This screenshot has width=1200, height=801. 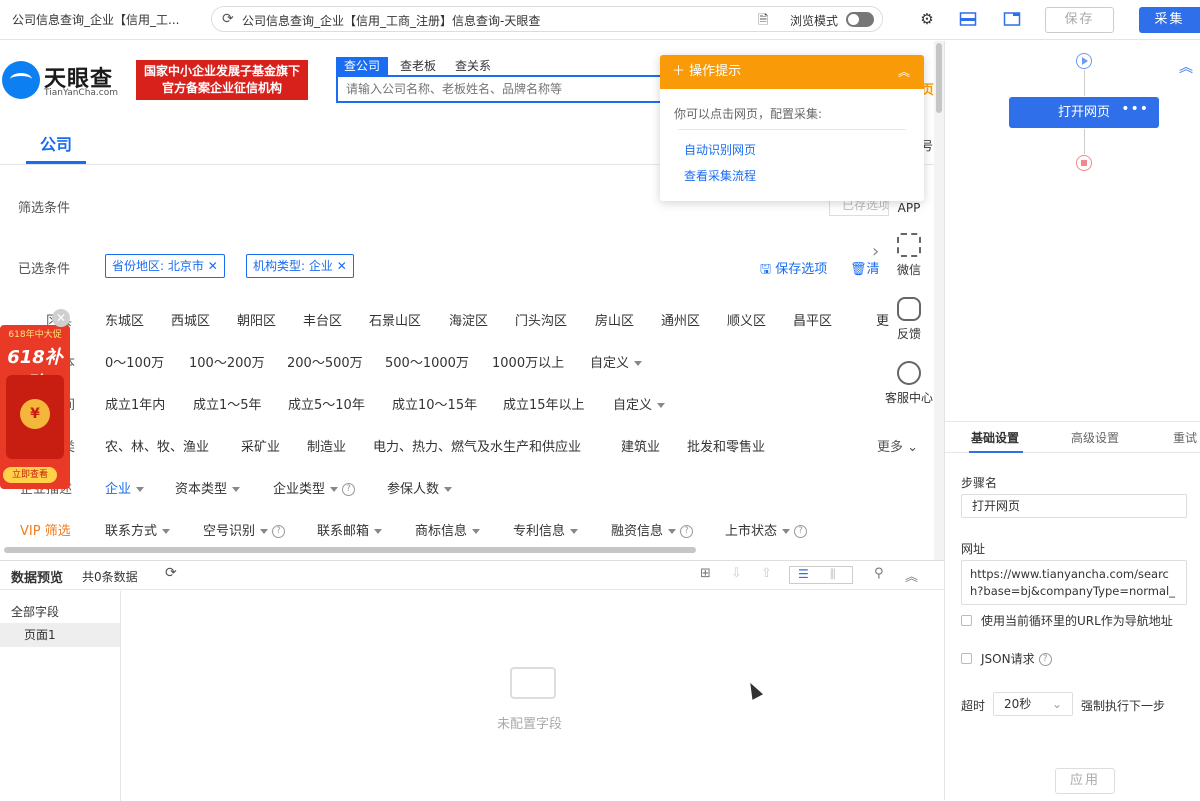 What do you see at coordinates (227, 361) in the screenshot?
I see `capital-option: 100～200万` at bounding box center [227, 361].